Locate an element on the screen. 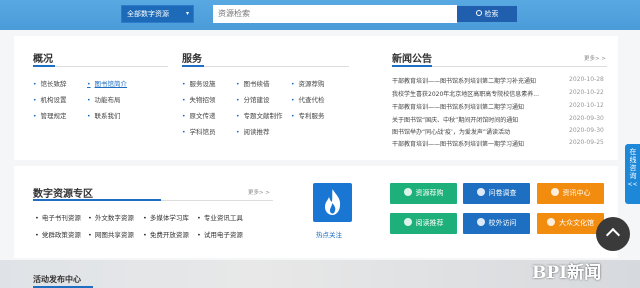 This screenshot has height=288, width=640. news-item-date: 2020-10-22 is located at coordinates (586, 92).